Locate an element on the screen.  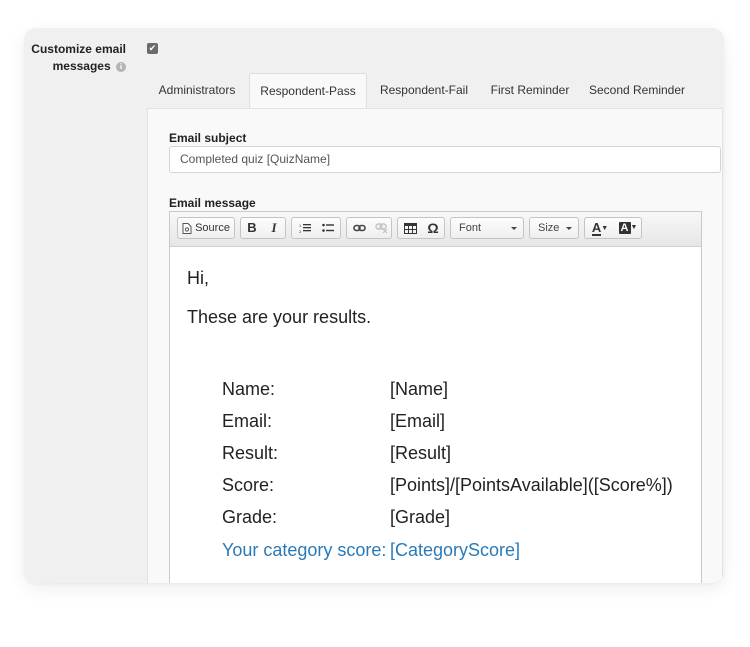
unlink-button is located at coordinates (381, 228).